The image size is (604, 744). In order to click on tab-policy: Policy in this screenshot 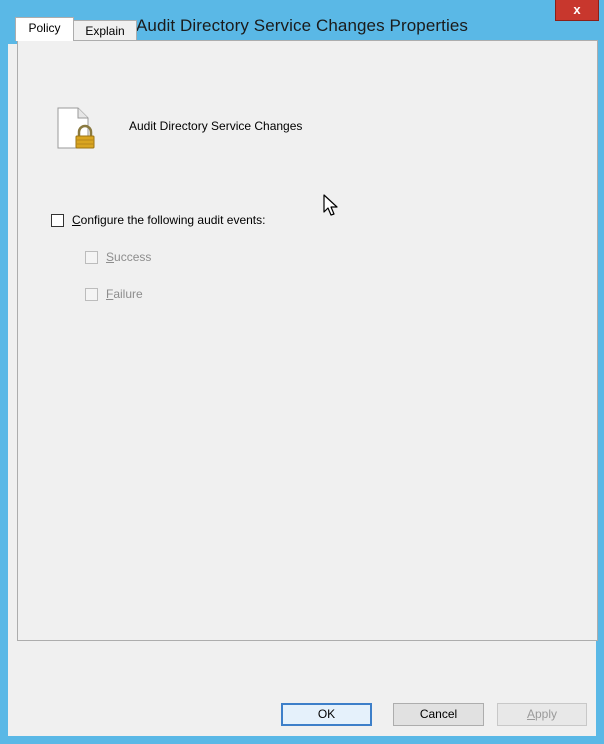, I will do `click(44, 29)`.